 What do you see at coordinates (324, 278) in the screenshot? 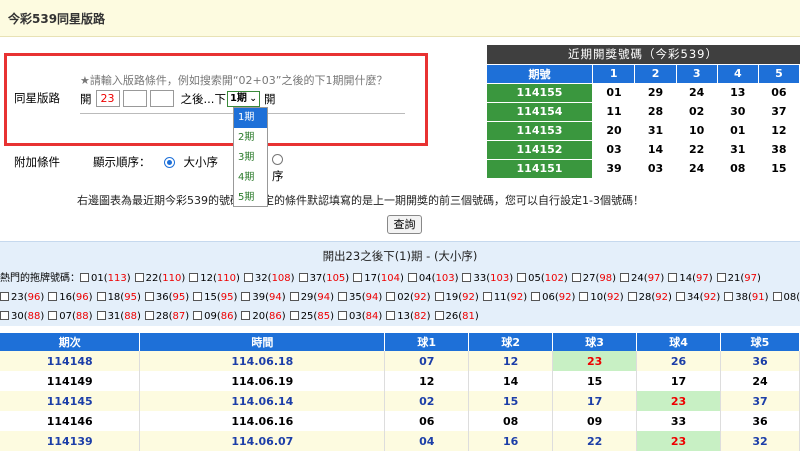
I see `hot-item: 37(105)` at bounding box center [324, 278].